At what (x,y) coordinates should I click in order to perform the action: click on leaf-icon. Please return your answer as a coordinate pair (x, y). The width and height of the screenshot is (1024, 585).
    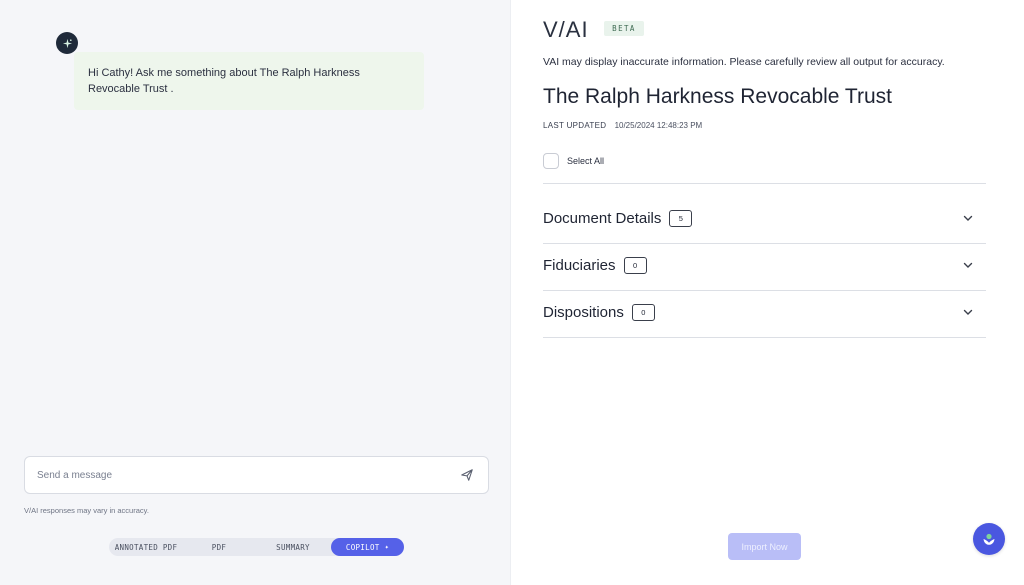
    Looking at the image, I should click on (989, 539).